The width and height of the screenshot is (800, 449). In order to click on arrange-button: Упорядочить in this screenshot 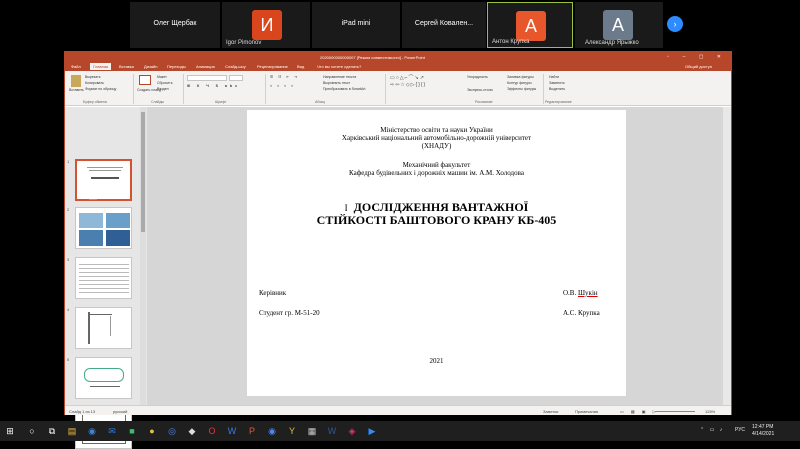, I will do `click(477, 77)`.